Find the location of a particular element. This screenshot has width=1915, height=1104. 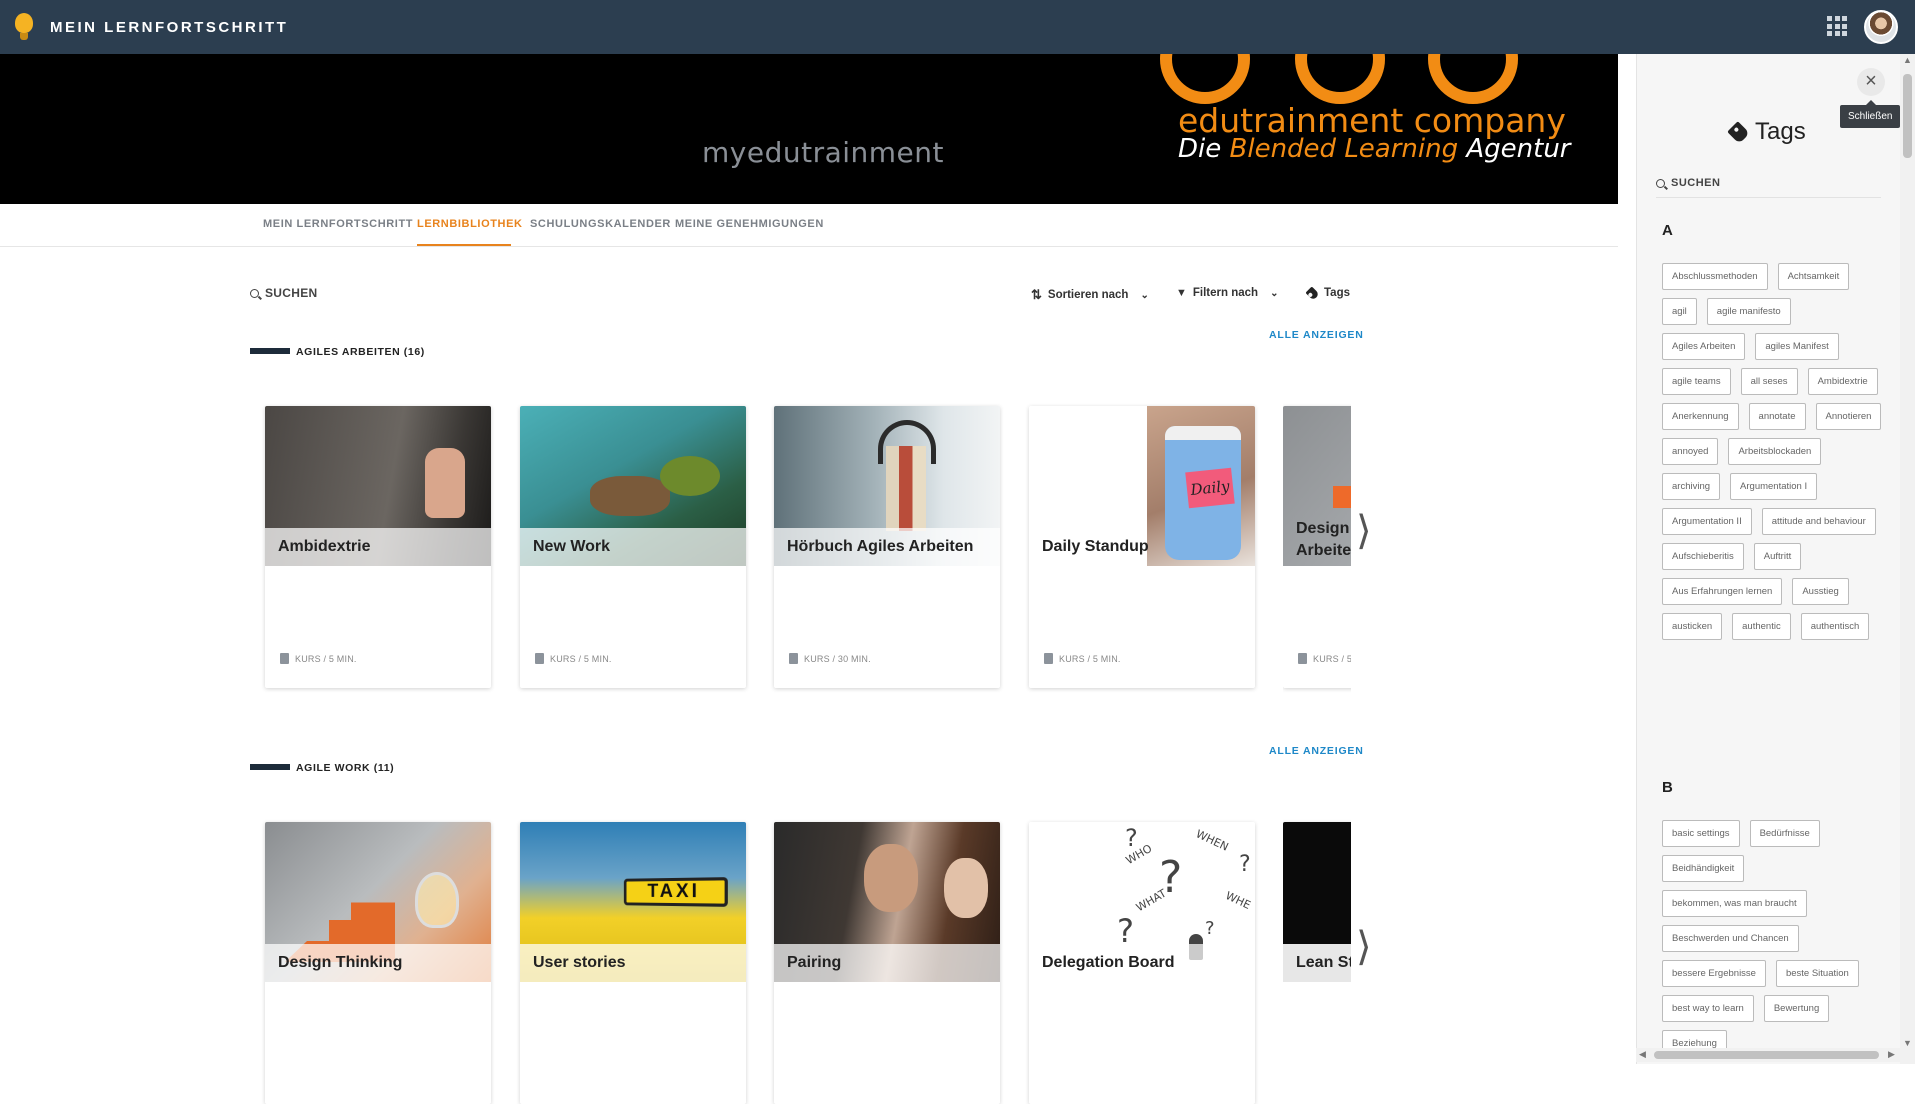

tag-chip: Ausstieg is located at coordinates (1820, 591).